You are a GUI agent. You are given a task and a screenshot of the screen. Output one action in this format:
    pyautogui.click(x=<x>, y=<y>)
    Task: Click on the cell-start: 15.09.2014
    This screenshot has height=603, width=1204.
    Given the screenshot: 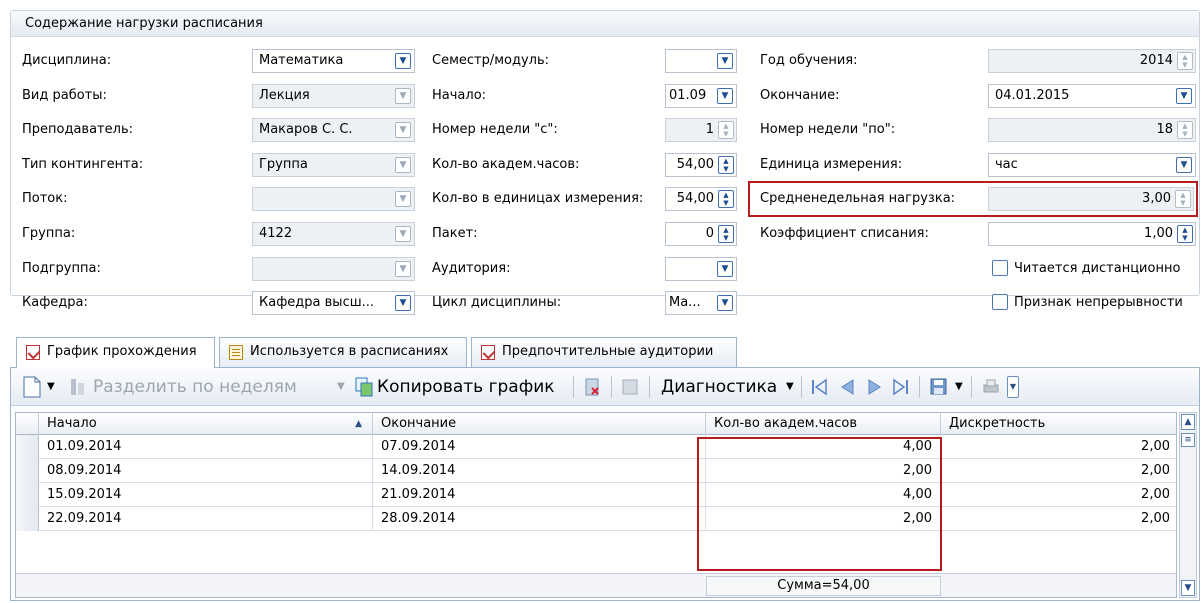 What is the action you would take?
    pyautogui.click(x=206, y=495)
    